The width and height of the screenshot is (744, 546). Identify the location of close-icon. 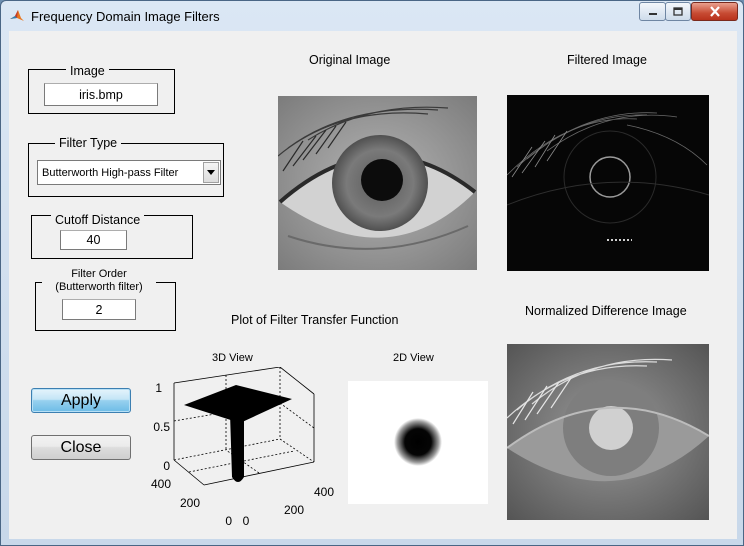
(714, 11).